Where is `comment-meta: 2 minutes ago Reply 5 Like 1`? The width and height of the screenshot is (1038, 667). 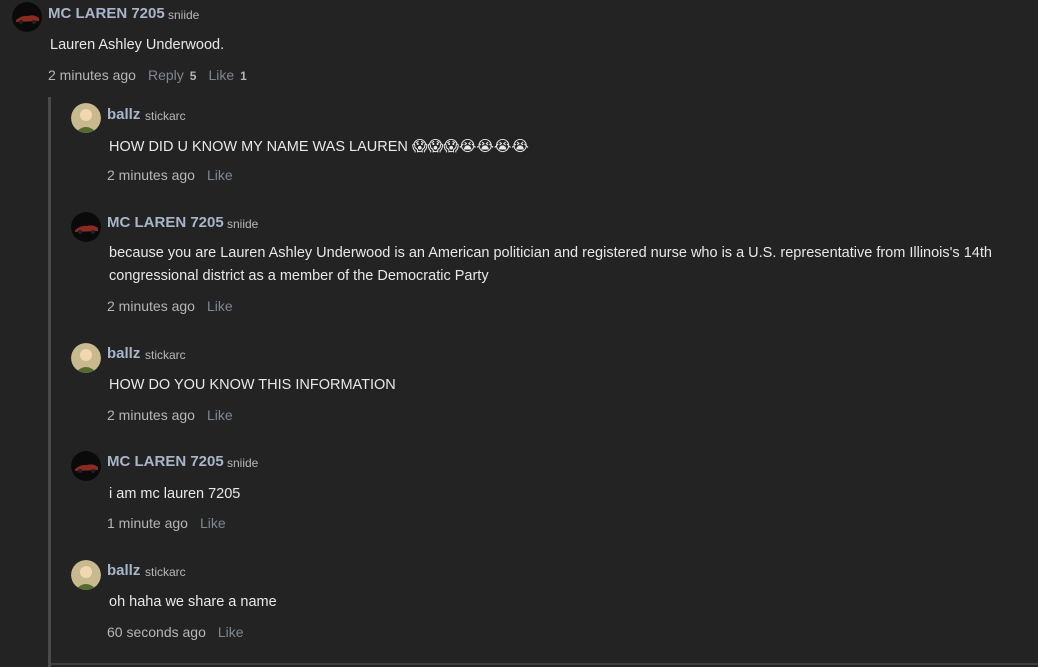 comment-meta: 2 minutes ago Reply 5 Like 1 is located at coordinates (147, 75).